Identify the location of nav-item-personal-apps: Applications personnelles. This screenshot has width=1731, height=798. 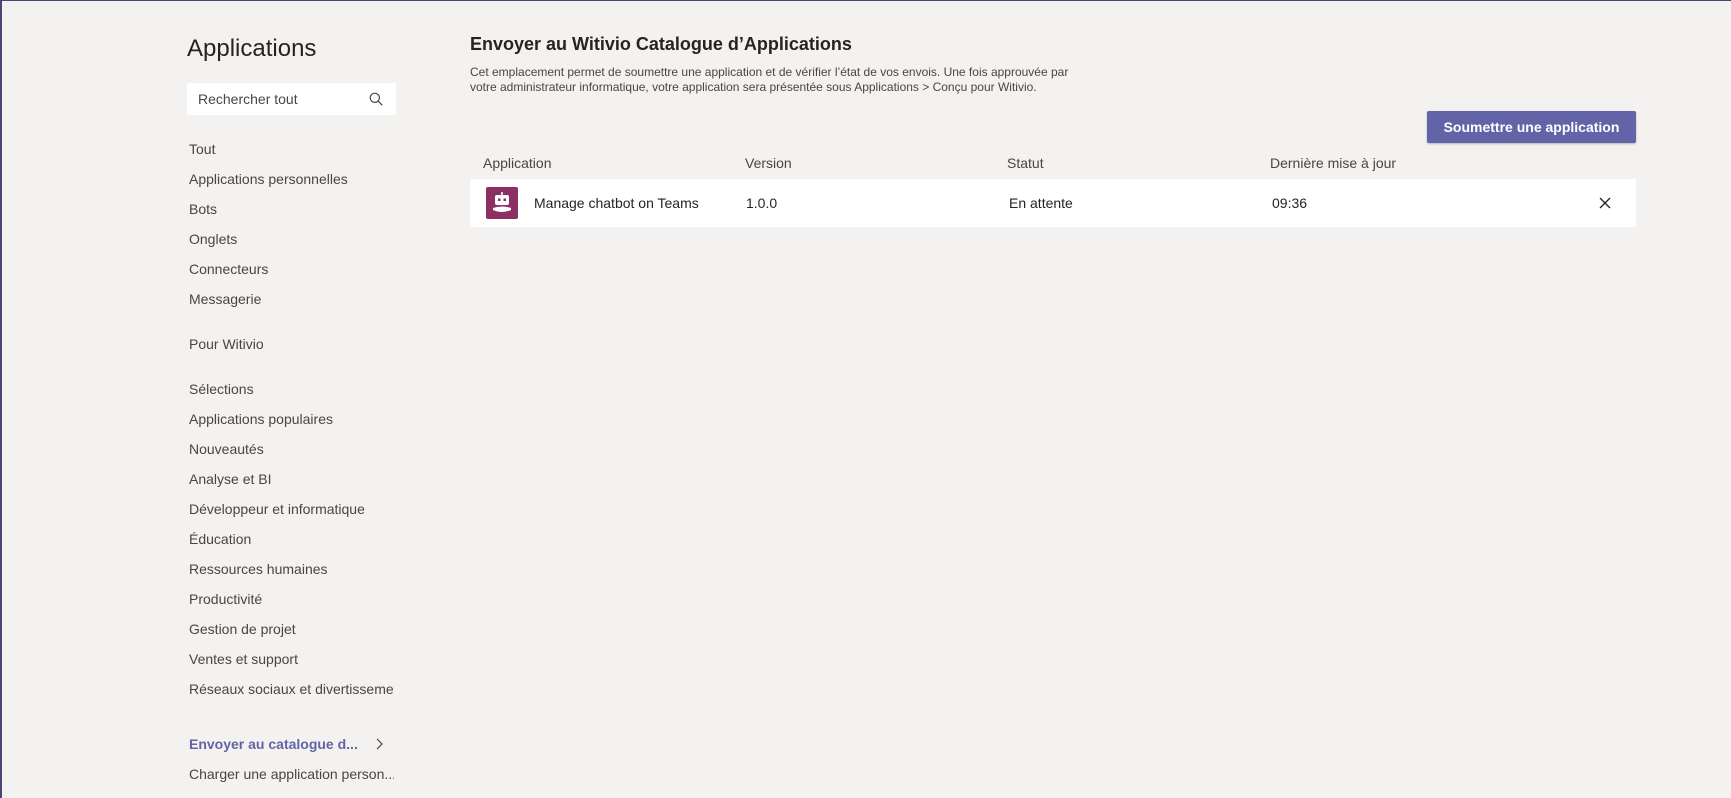
(291, 179).